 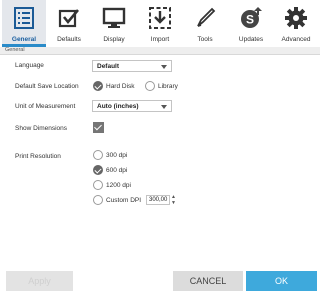 What do you see at coordinates (206, 17) in the screenshot?
I see `pen-tool-icon` at bounding box center [206, 17].